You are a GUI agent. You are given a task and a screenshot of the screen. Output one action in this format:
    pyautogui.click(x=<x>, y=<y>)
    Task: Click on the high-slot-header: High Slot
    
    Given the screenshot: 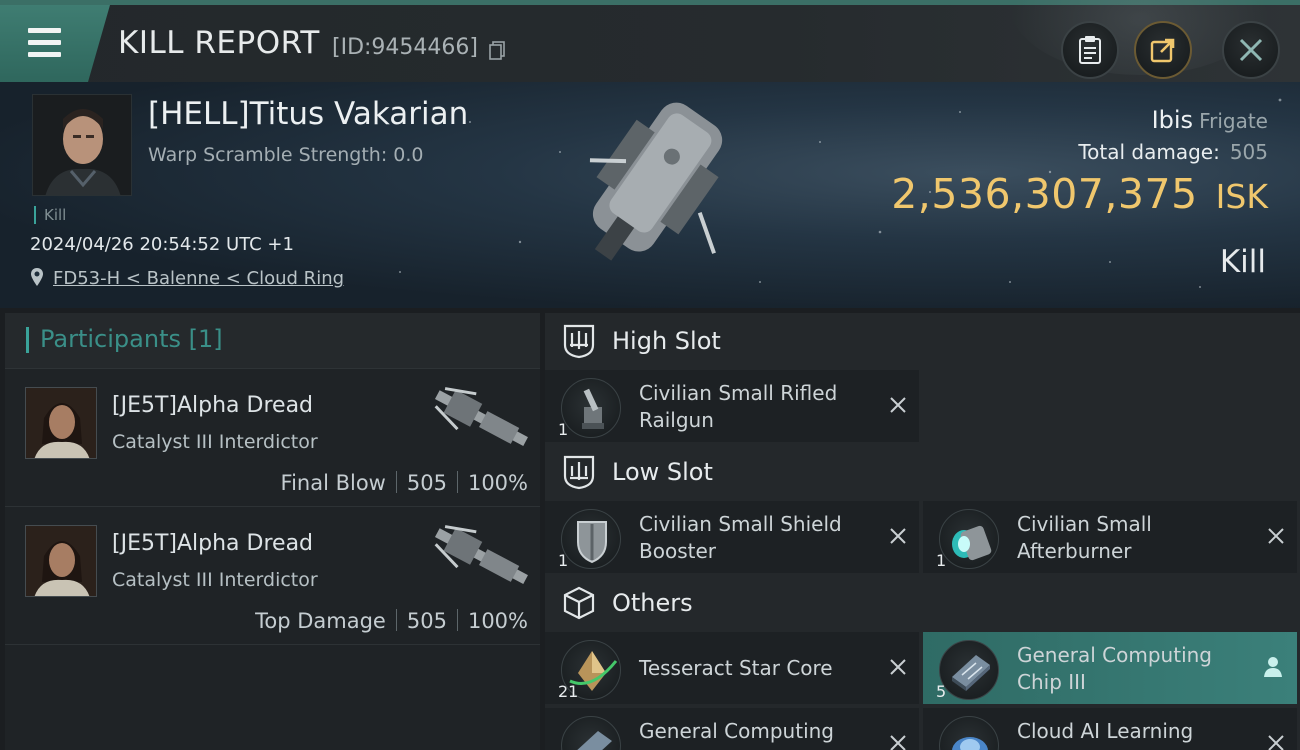 What is the action you would take?
    pyautogui.click(x=922, y=341)
    